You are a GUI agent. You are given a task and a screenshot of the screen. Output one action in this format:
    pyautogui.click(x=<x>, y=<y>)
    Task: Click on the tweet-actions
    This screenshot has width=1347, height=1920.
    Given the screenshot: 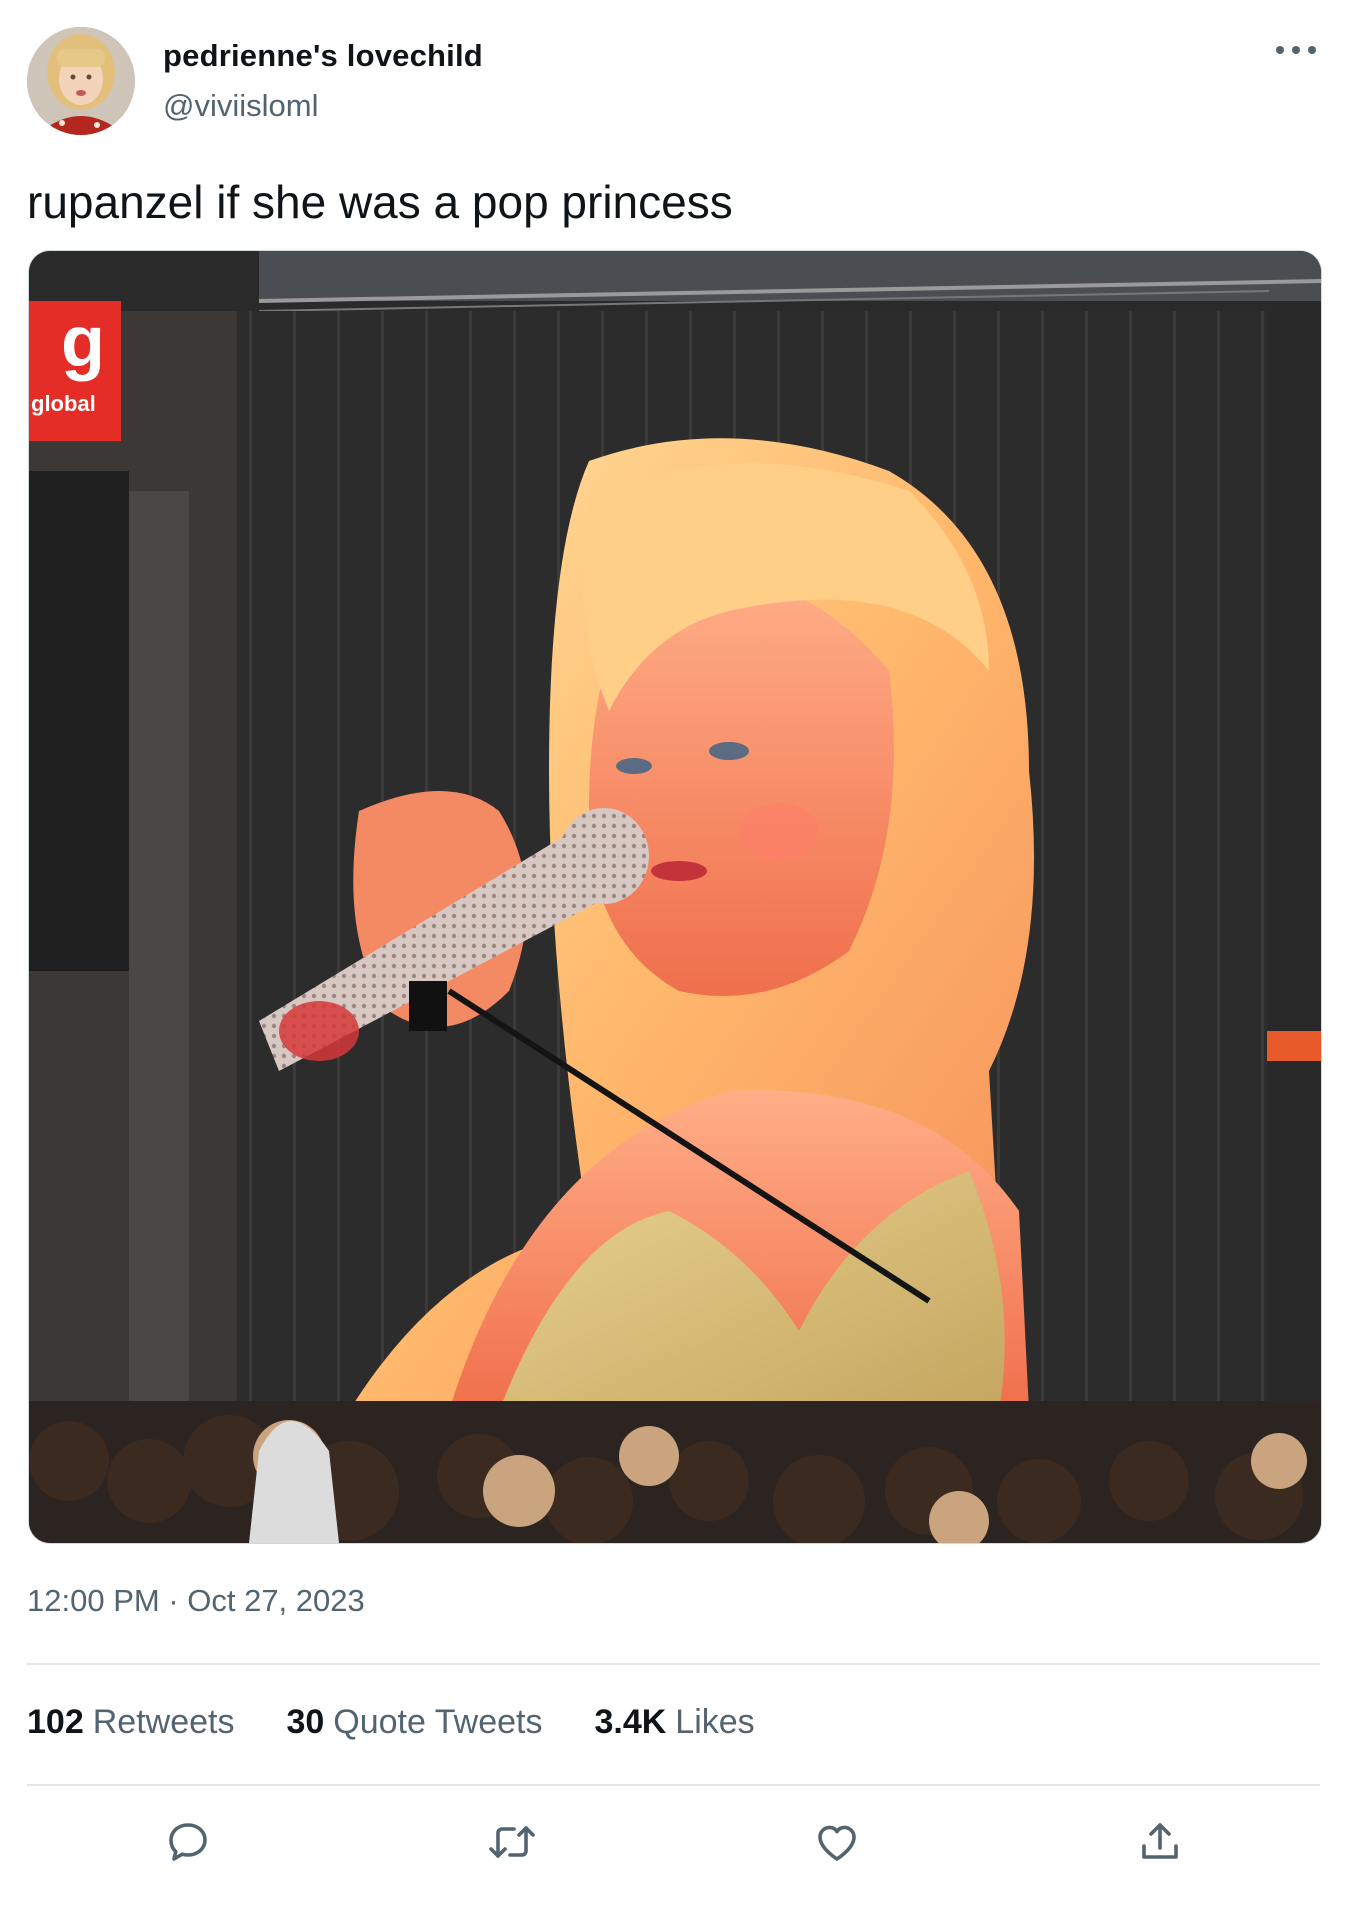 What is the action you would take?
    pyautogui.click(x=673, y=1842)
    